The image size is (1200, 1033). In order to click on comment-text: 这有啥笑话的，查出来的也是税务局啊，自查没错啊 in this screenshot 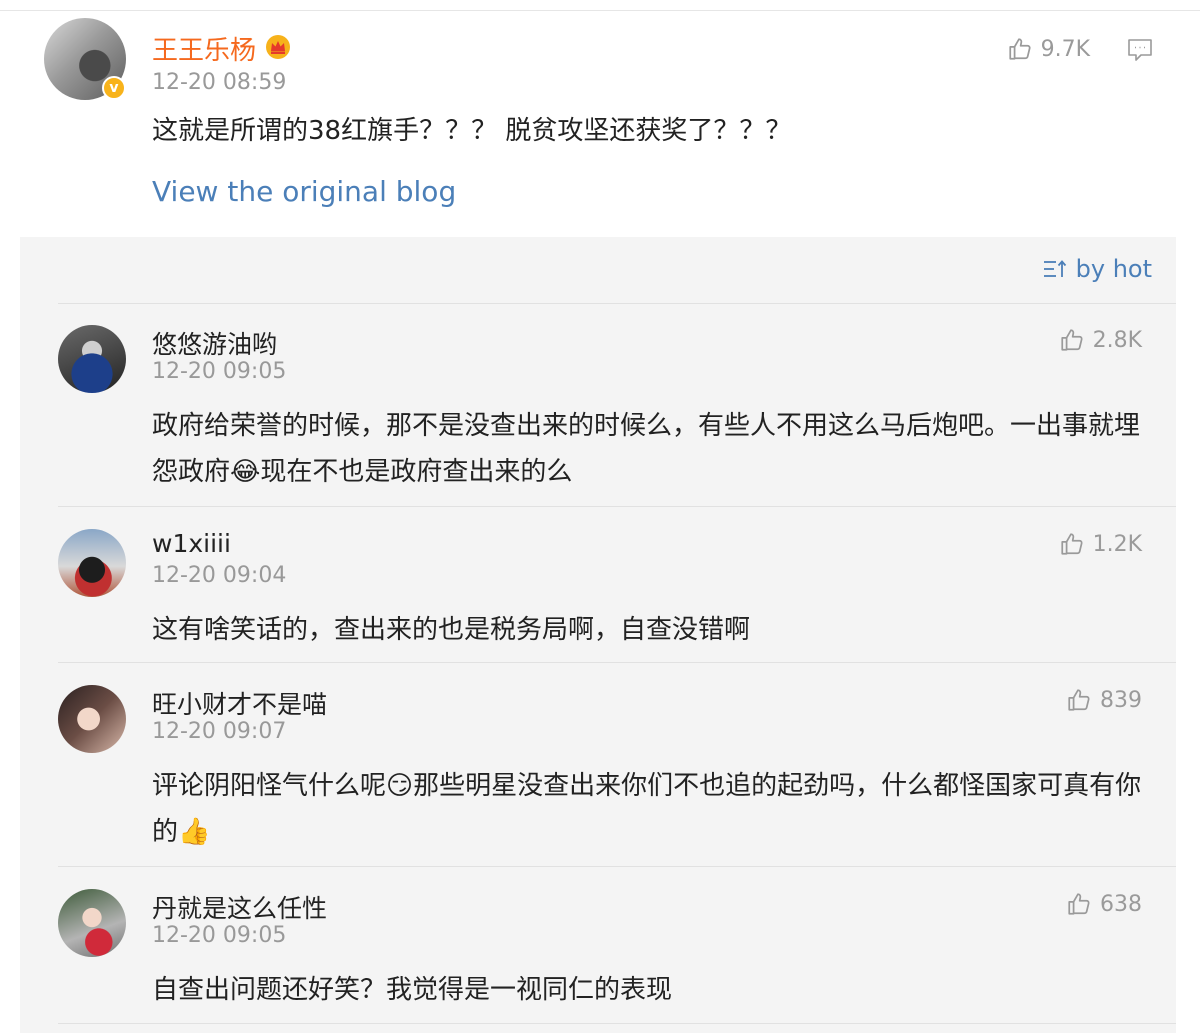, I will do `click(451, 630)`.